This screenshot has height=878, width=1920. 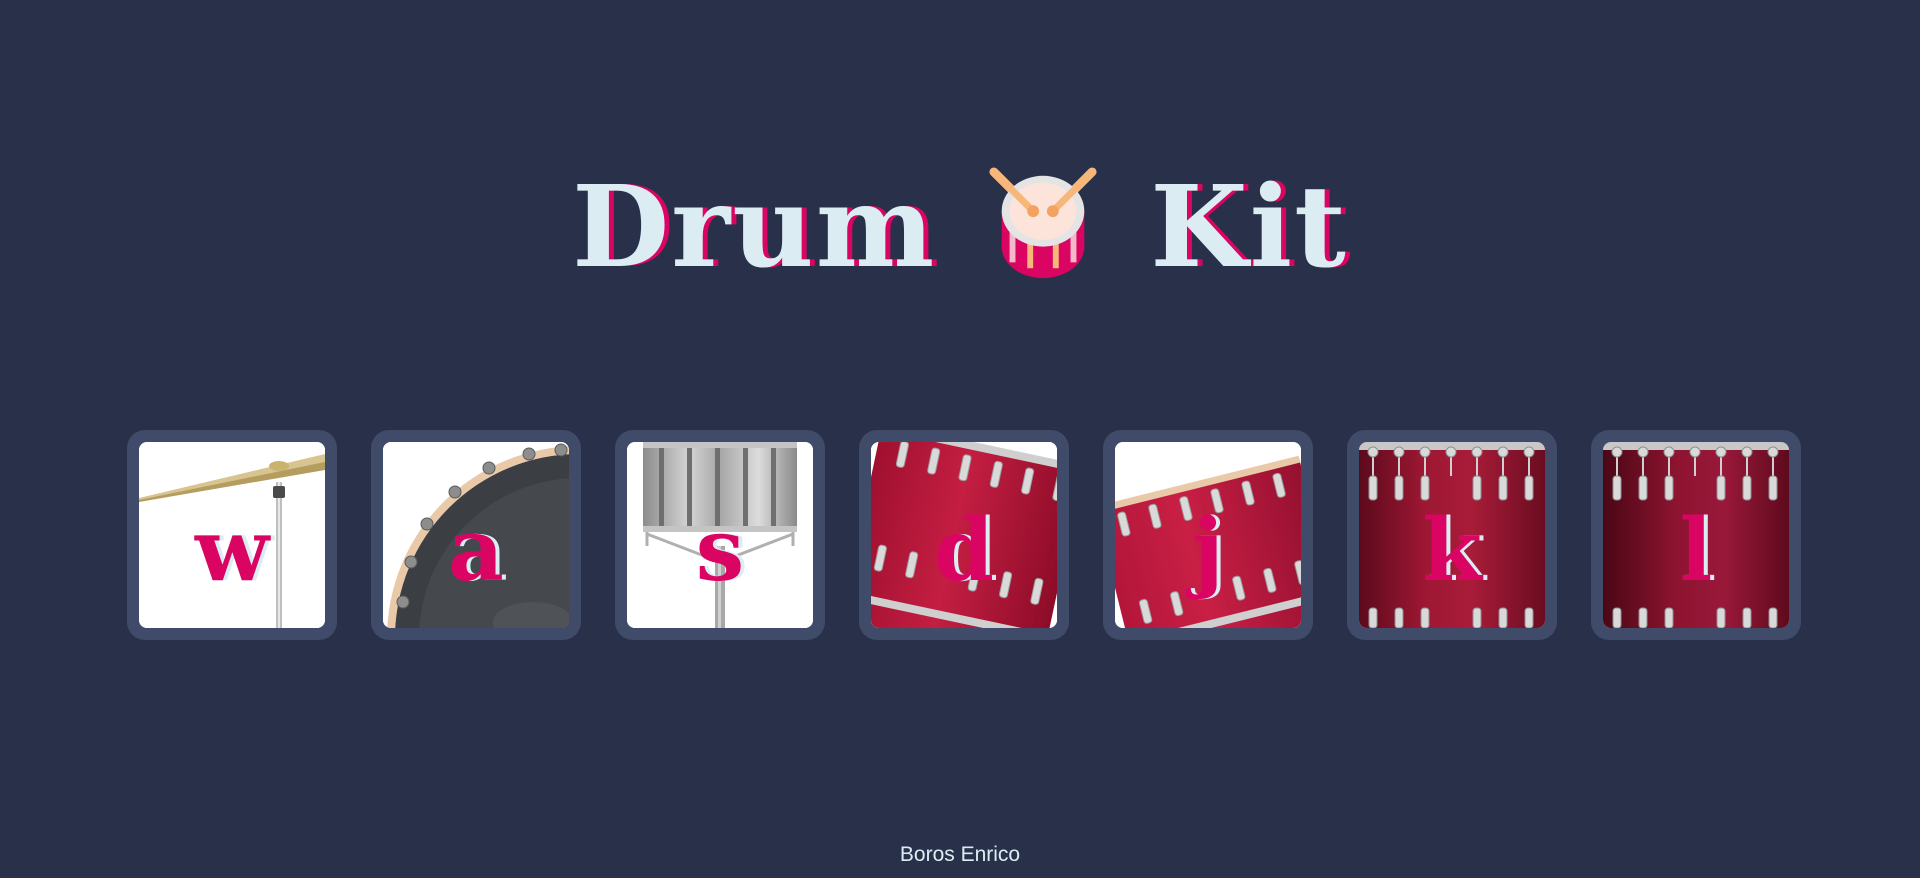 What do you see at coordinates (960, 228) in the screenshot?
I see `page-title: Drum Kit` at bounding box center [960, 228].